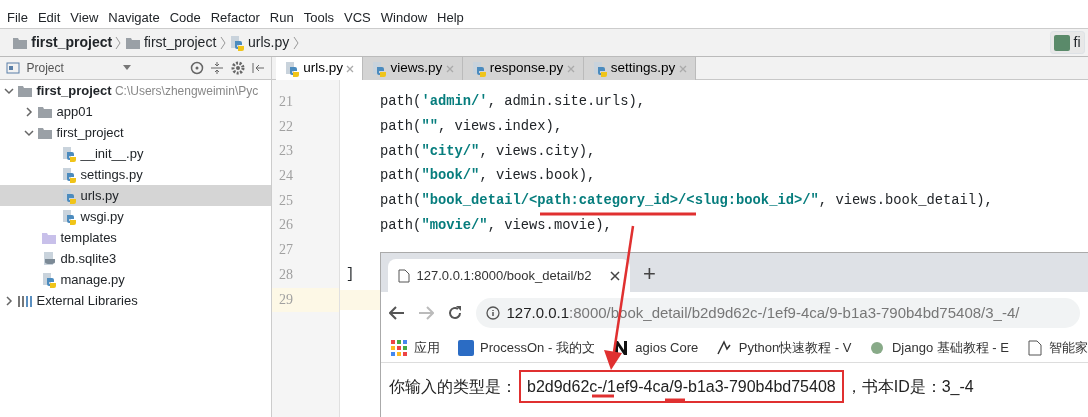  I want to click on tree-item: manage.py, so click(135, 279).